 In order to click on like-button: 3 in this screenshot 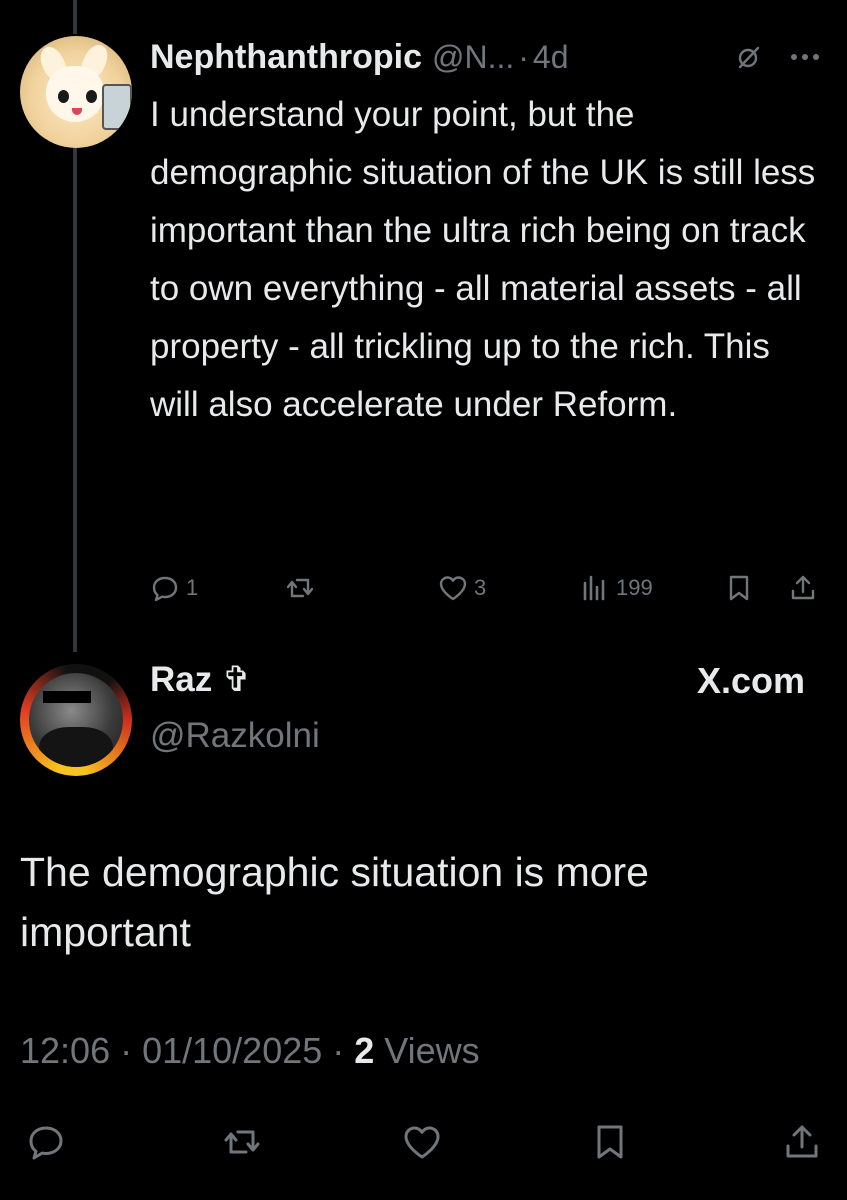, I will do `click(462, 588)`.